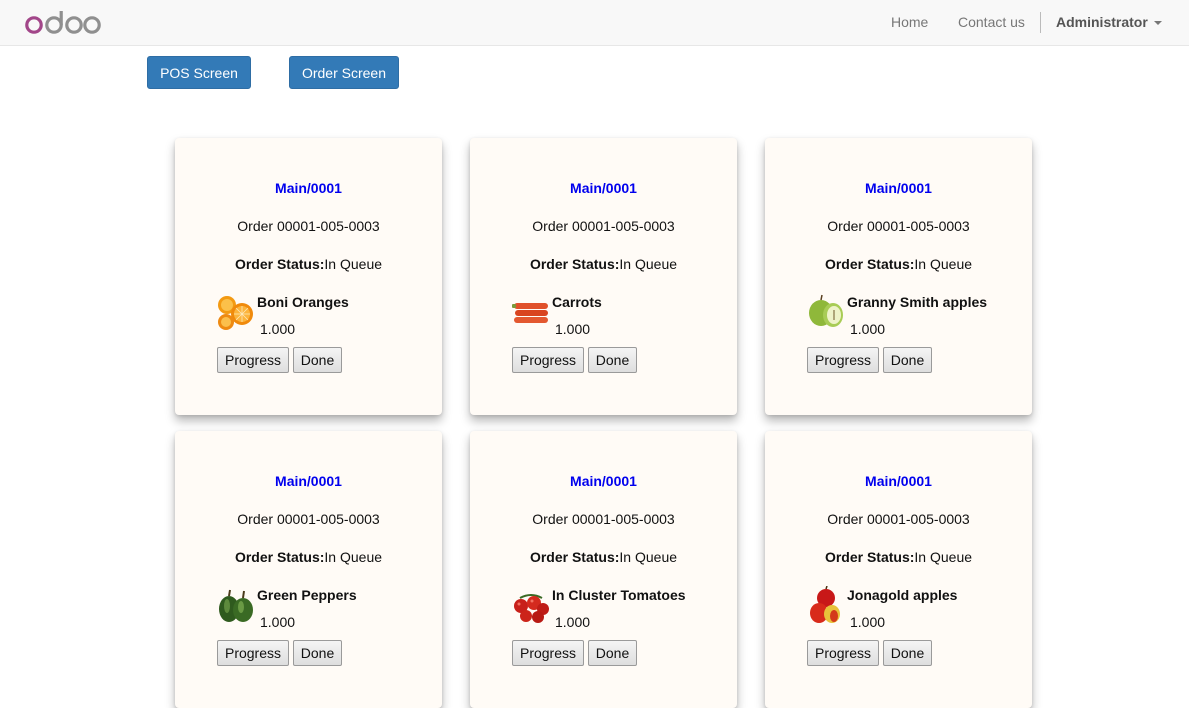 Image resolution: width=1189 pixels, height=708 pixels. I want to click on nav-contact-link: Contact us, so click(991, 22).